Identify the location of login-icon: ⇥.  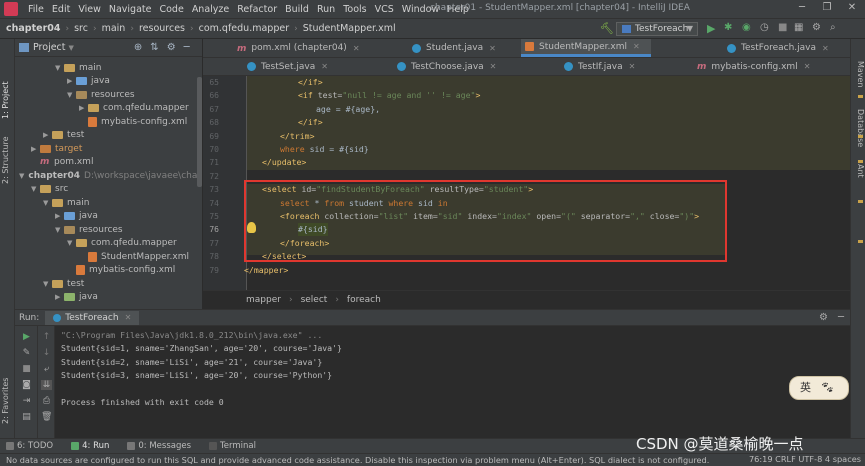
(26, 401).